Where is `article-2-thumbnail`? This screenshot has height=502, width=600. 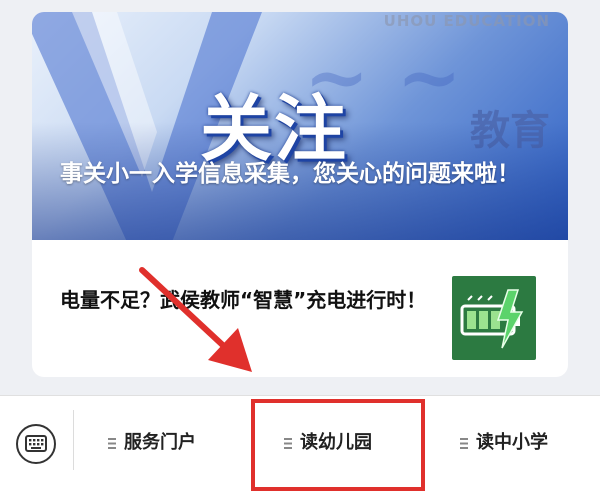
article-2-thumbnail is located at coordinates (494, 318).